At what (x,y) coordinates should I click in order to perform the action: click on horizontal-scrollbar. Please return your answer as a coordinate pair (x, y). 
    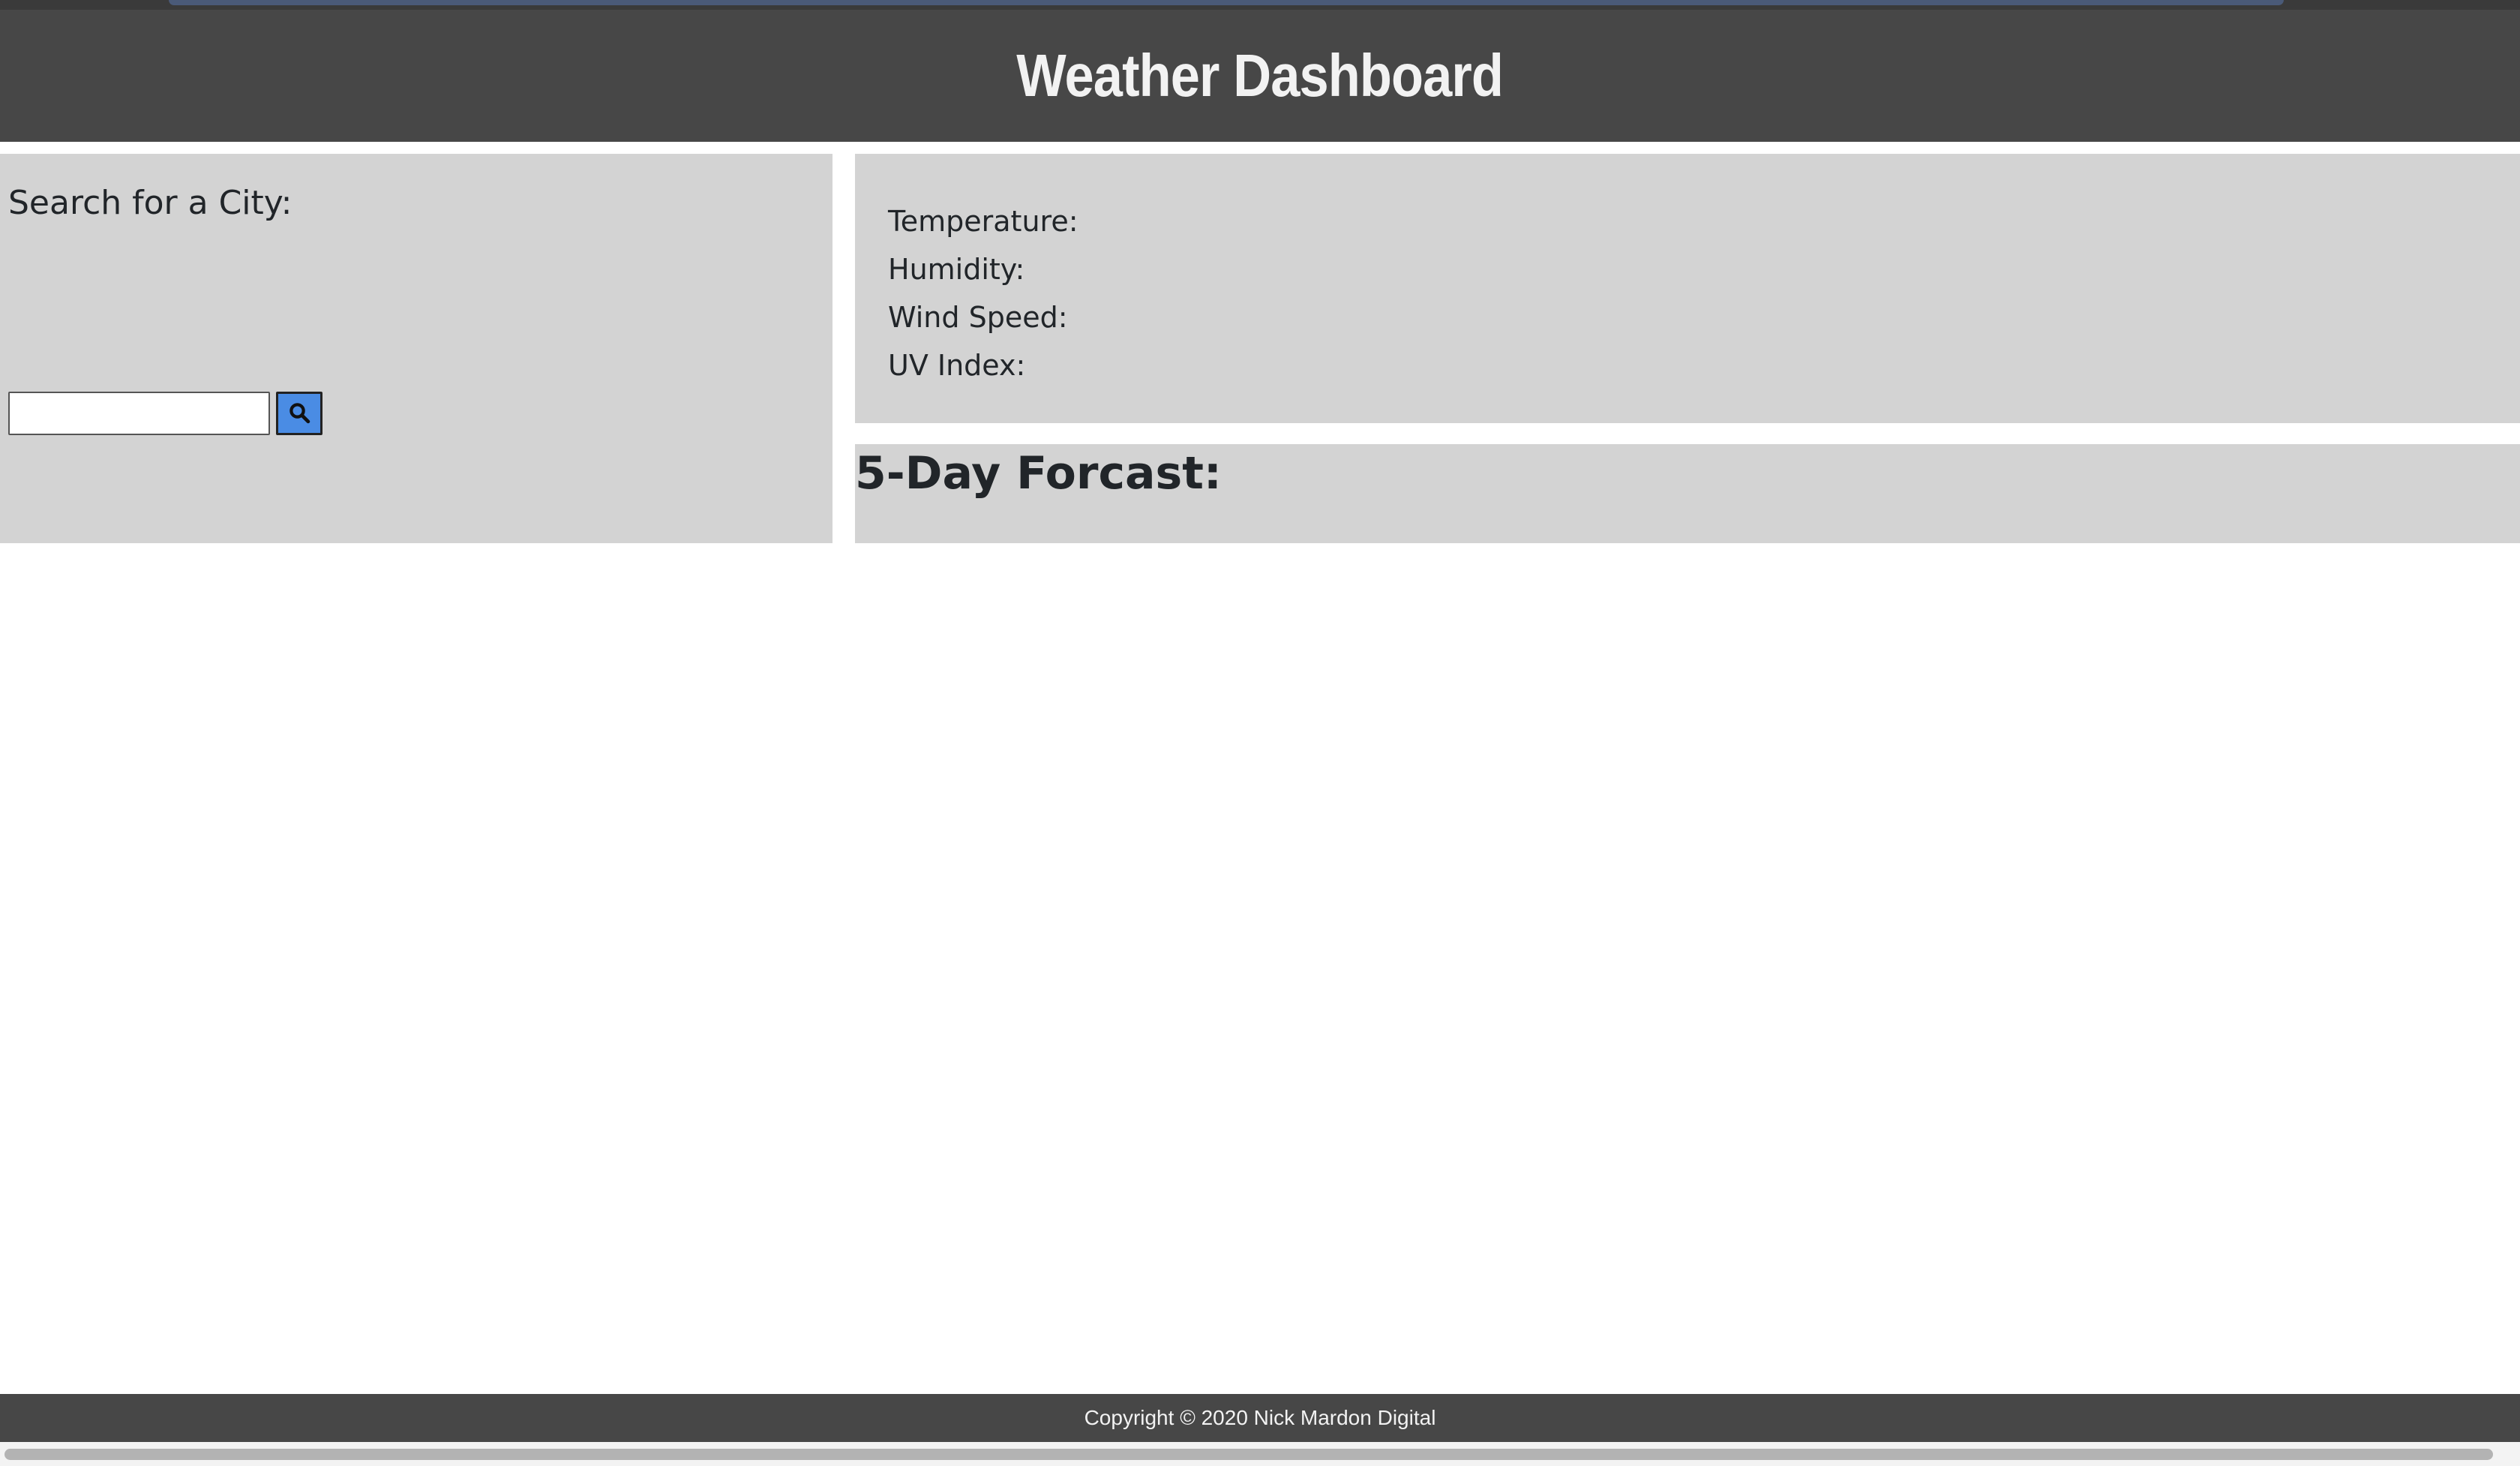
    Looking at the image, I should click on (1260, 1454).